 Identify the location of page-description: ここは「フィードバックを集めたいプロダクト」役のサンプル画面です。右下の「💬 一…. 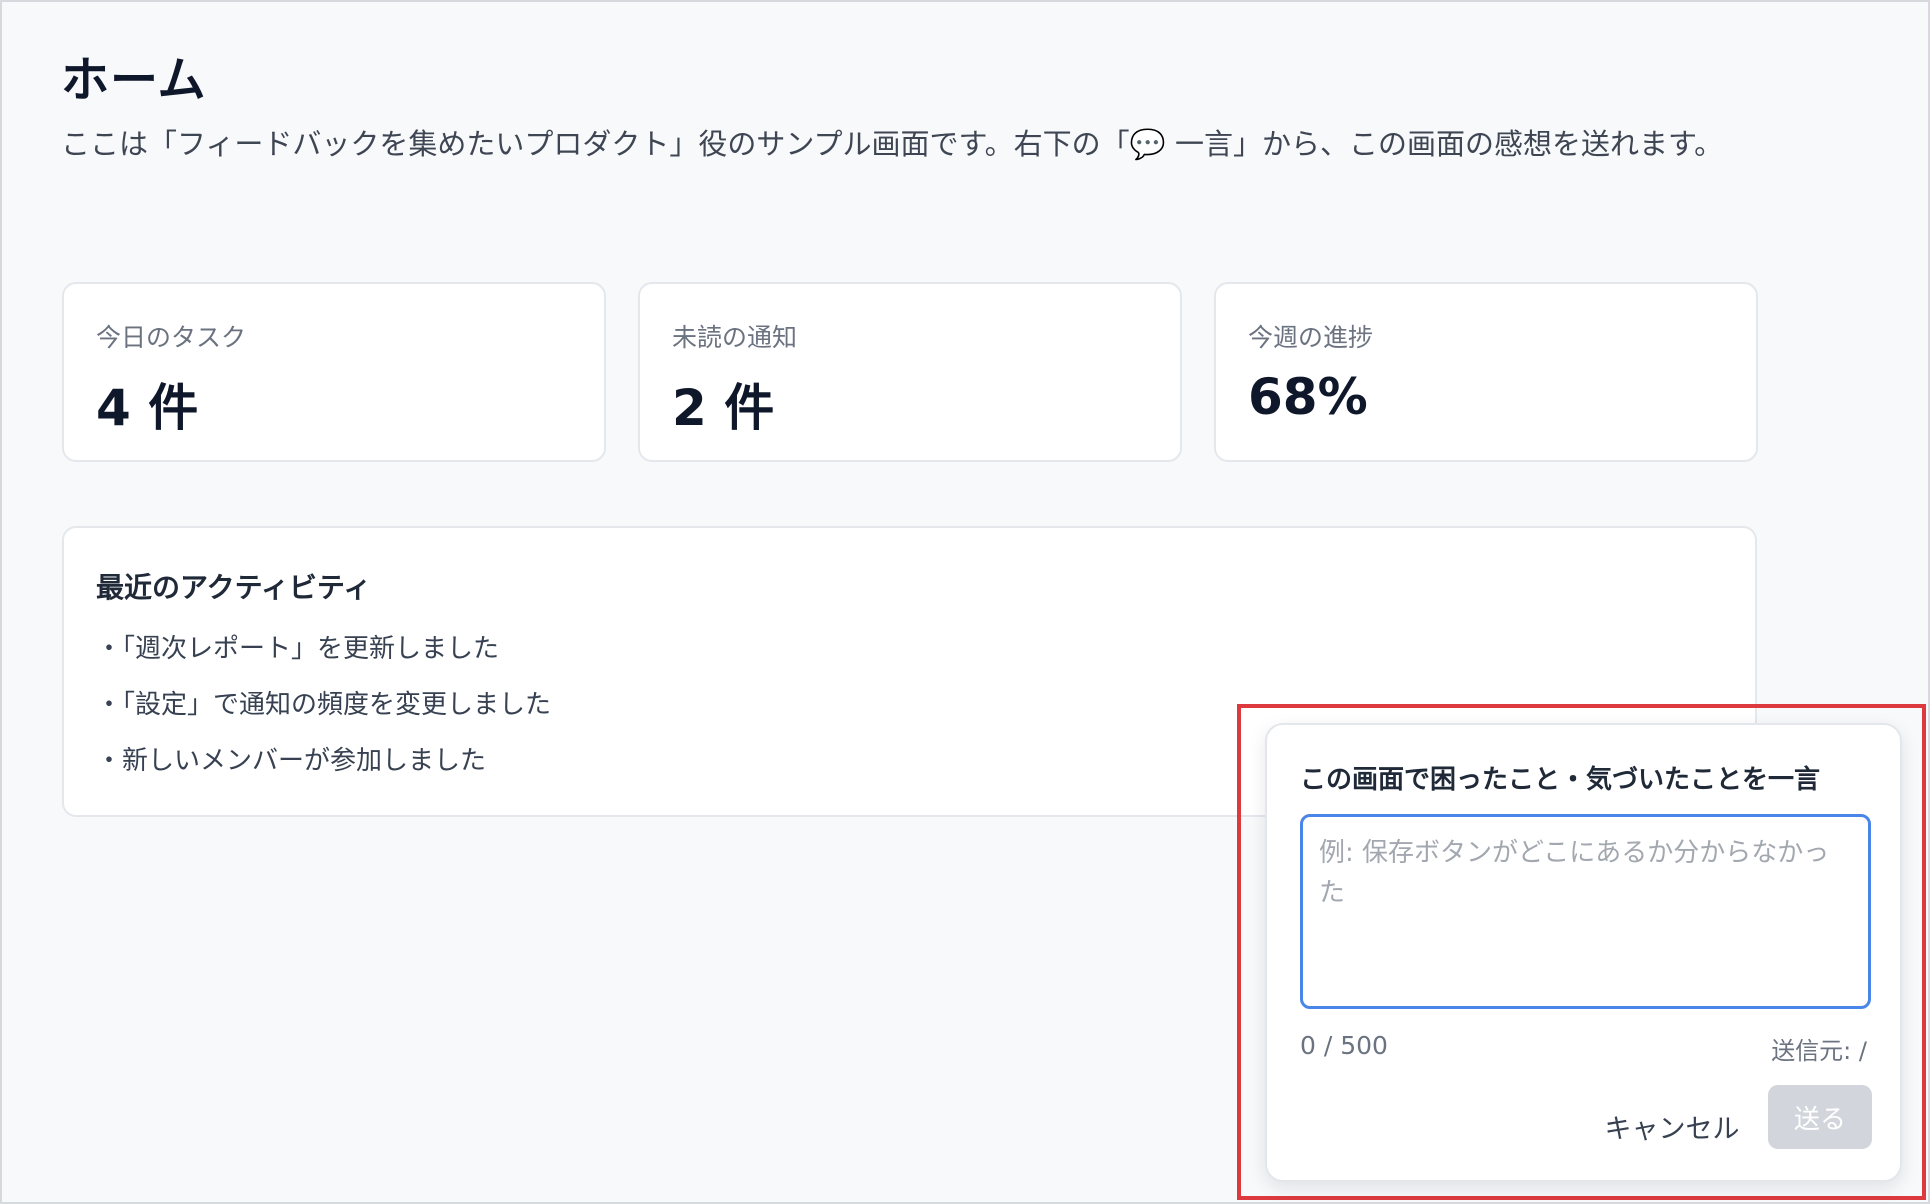
(892, 144).